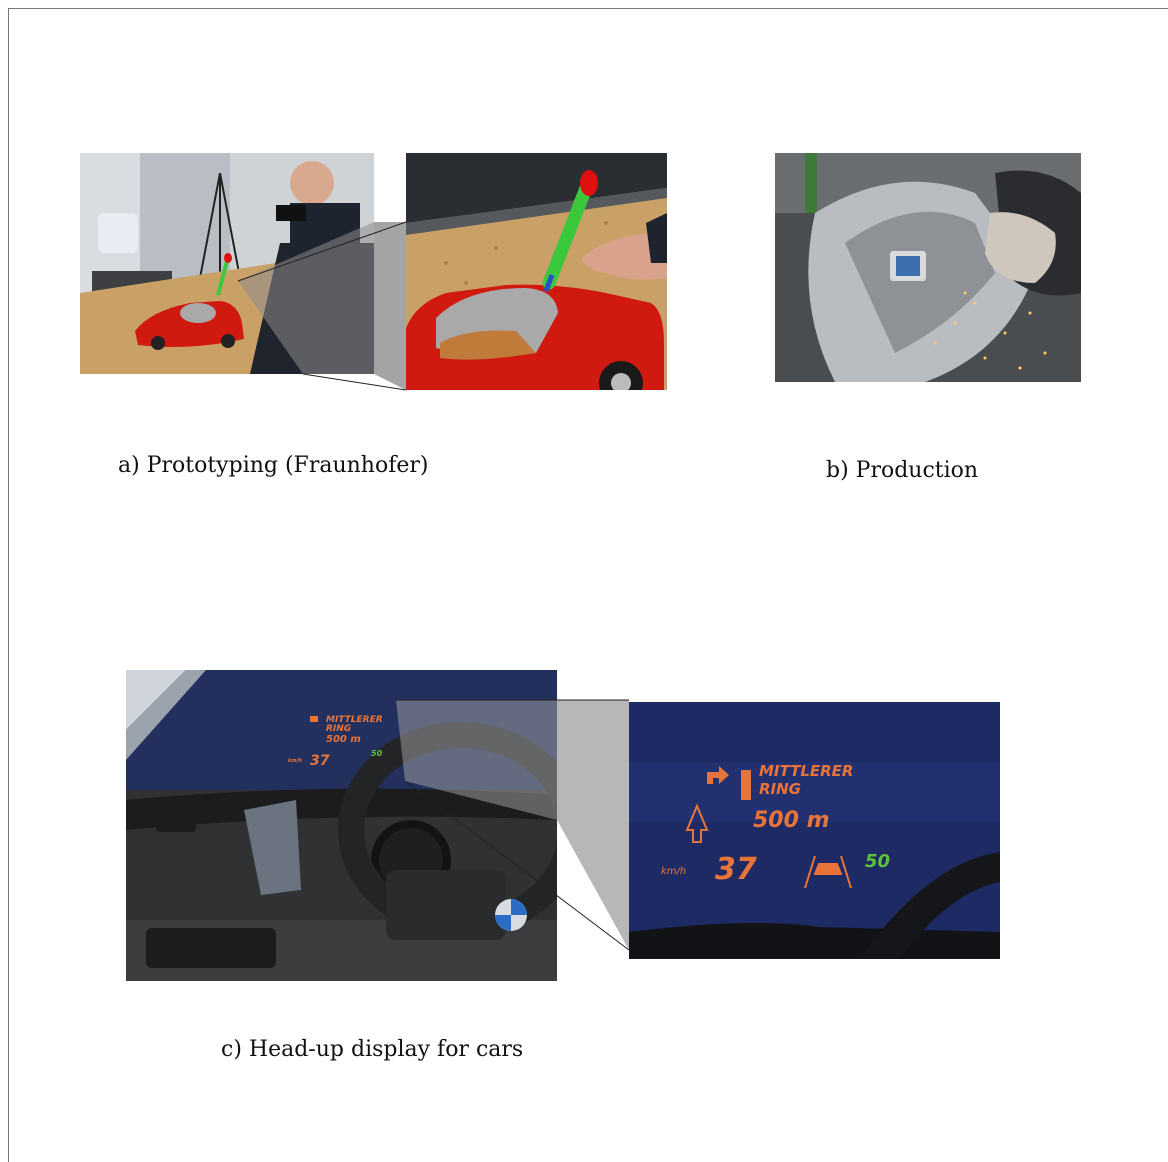  What do you see at coordinates (878, 861) in the screenshot?
I see `hud-speed-limit: 50` at bounding box center [878, 861].